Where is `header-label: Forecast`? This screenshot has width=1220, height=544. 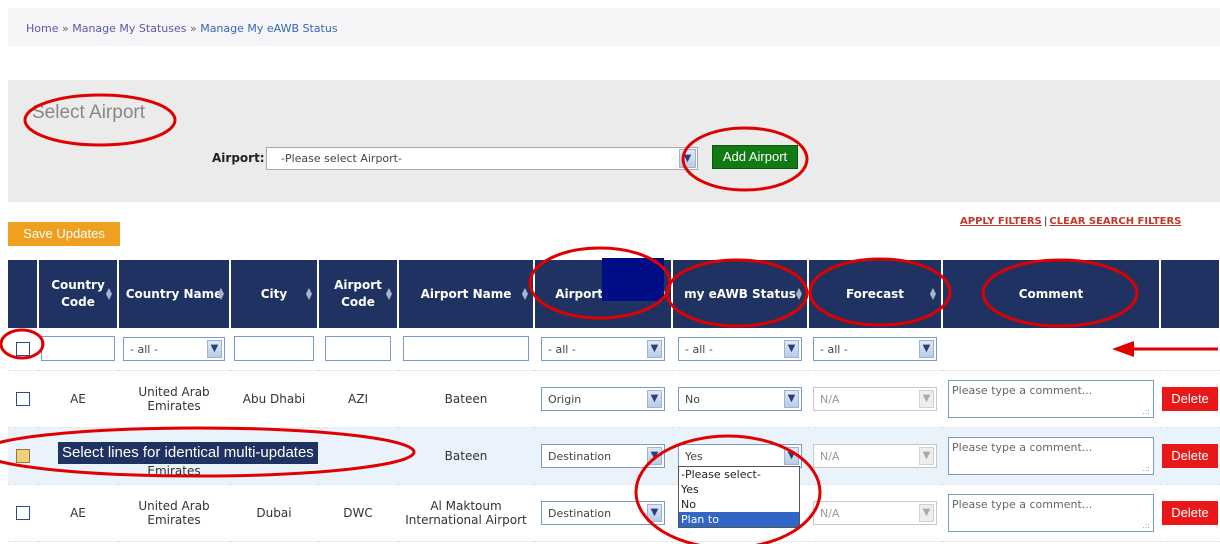 header-label: Forecast is located at coordinates (875, 293).